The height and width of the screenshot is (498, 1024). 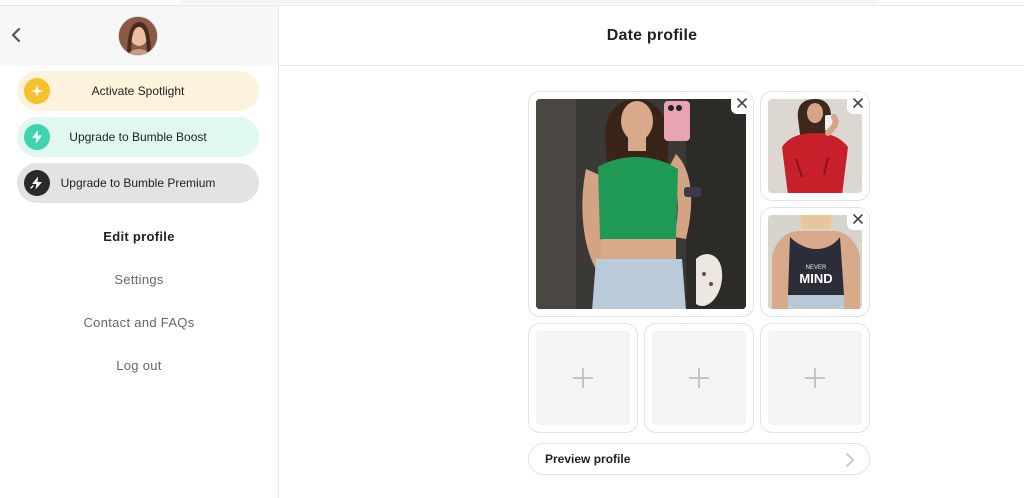 I want to click on boost-label: Upgrade to Bumble Boost, so click(x=138, y=137).